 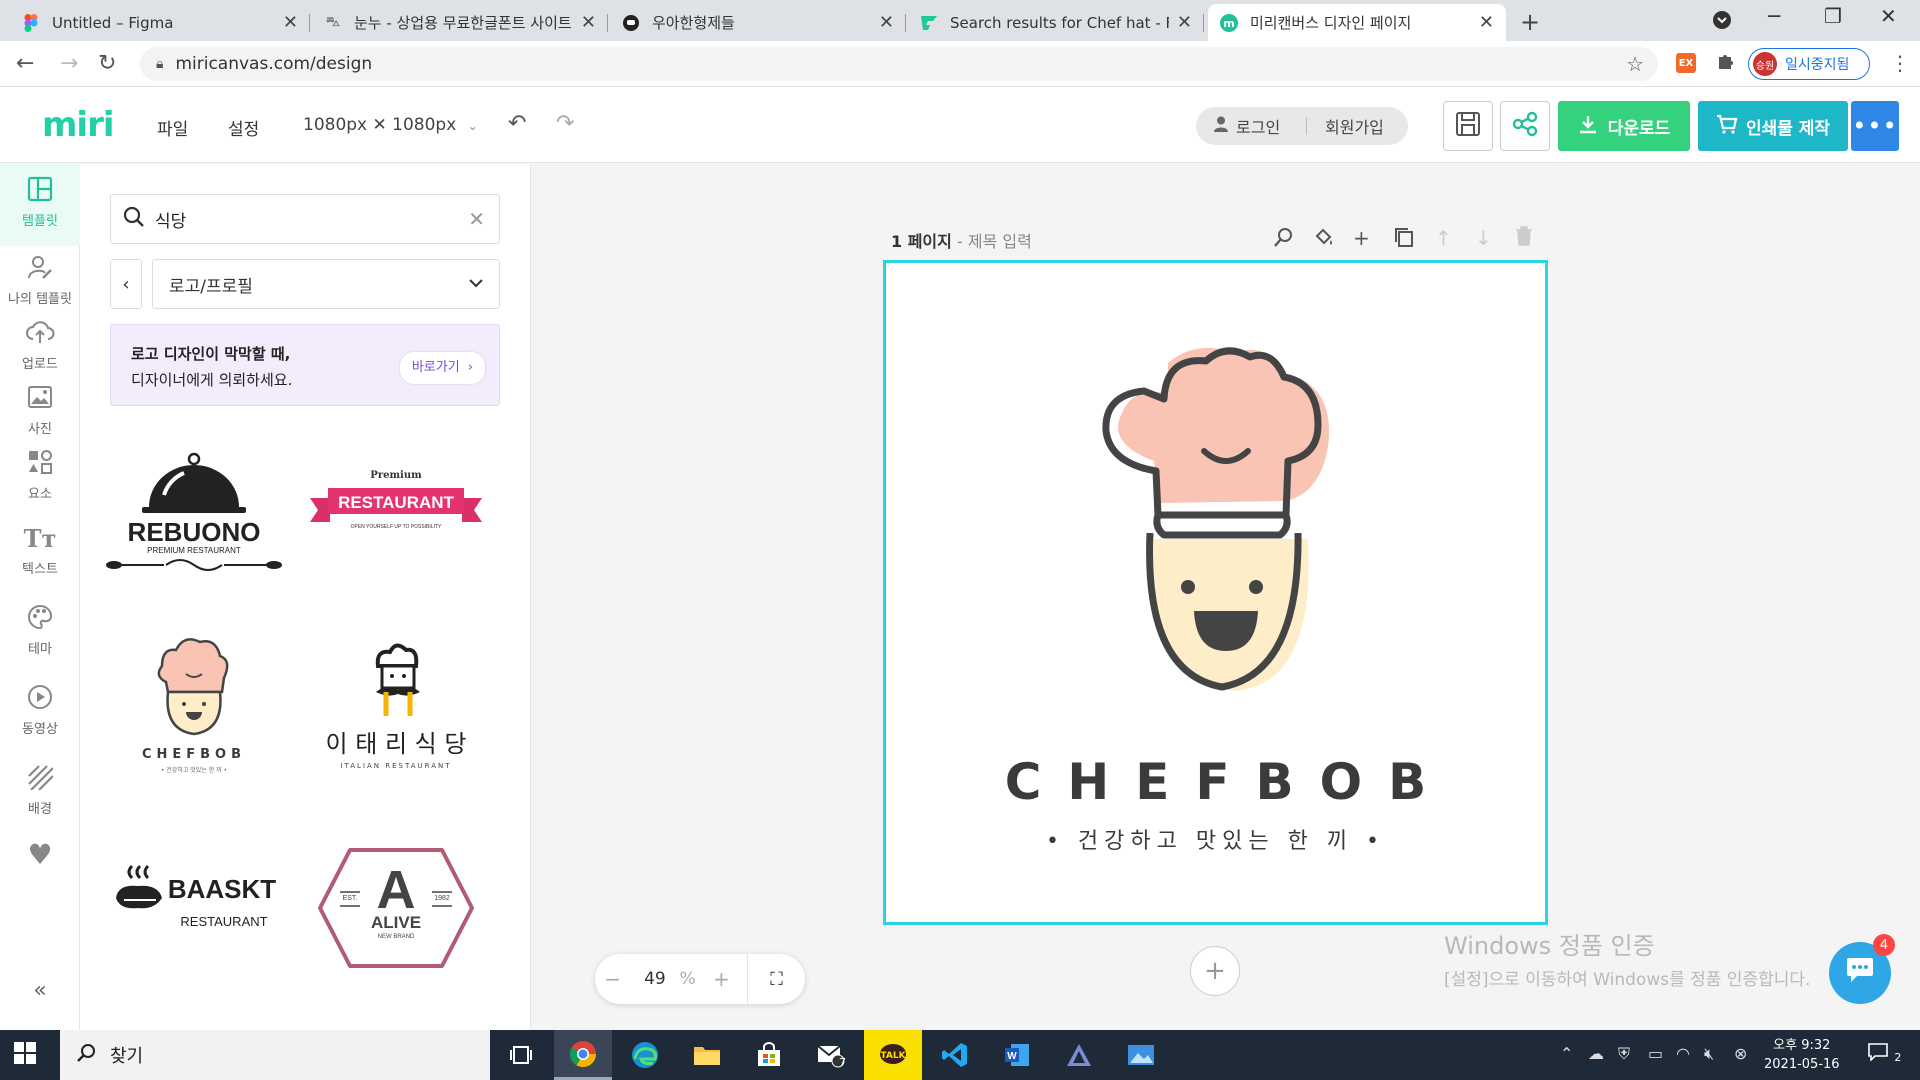 What do you see at coordinates (1215, 782) in the screenshot?
I see `brand-name: CHEFBOB` at bounding box center [1215, 782].